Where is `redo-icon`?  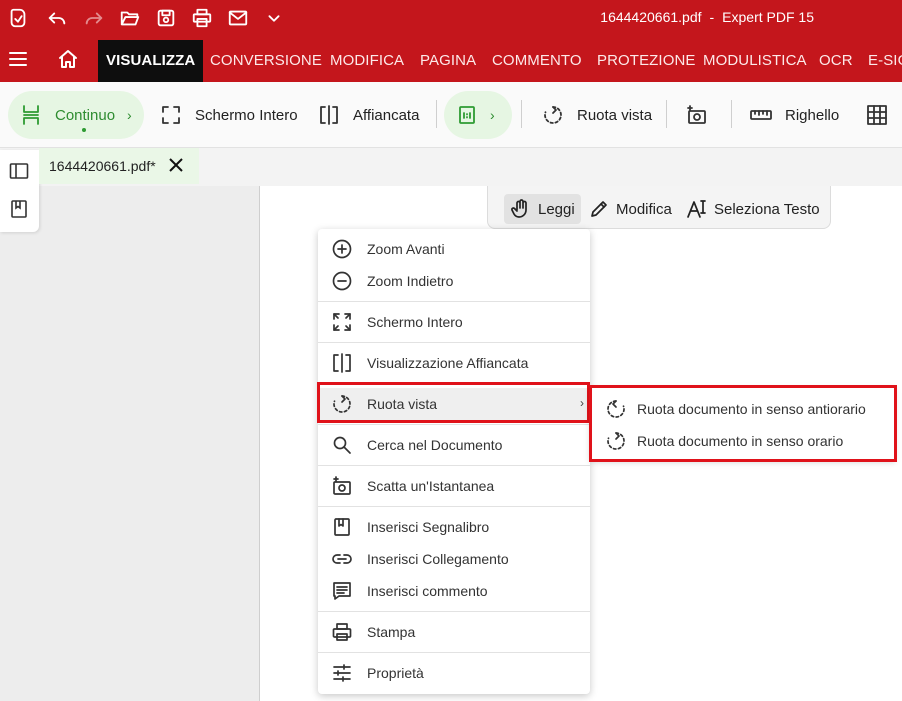
redo-icon is located at coordinates (94, 18).